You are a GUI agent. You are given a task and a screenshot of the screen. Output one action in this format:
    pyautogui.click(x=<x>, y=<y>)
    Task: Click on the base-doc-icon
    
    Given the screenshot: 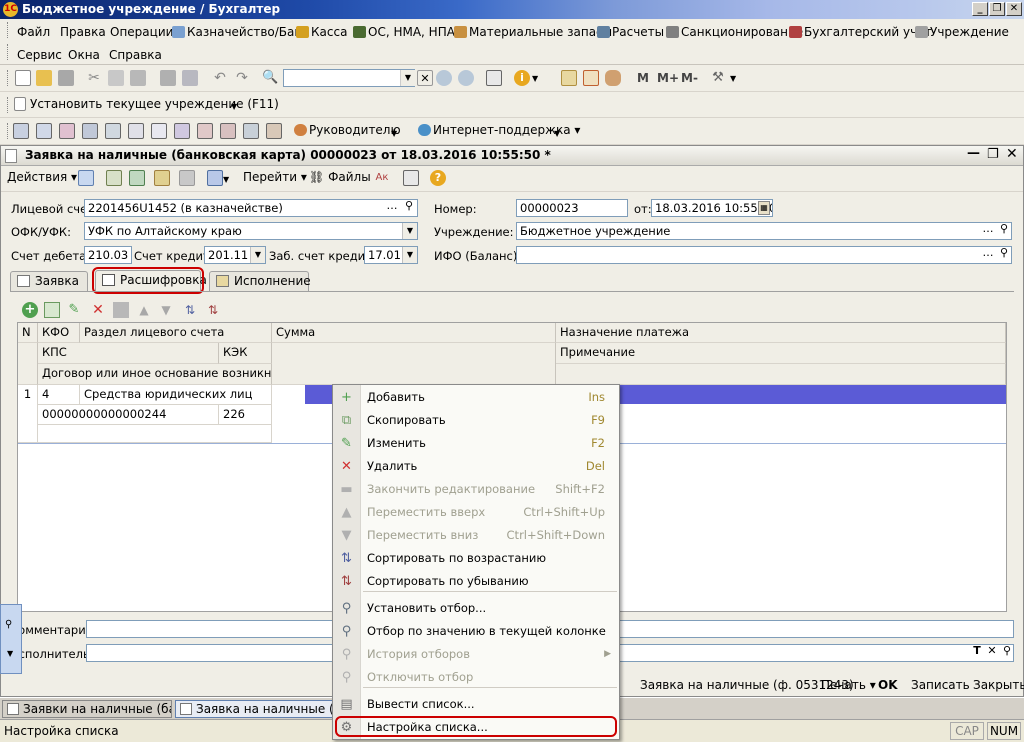 What is the action you would take?
    pyautogui.click(x=162, y=178)
    